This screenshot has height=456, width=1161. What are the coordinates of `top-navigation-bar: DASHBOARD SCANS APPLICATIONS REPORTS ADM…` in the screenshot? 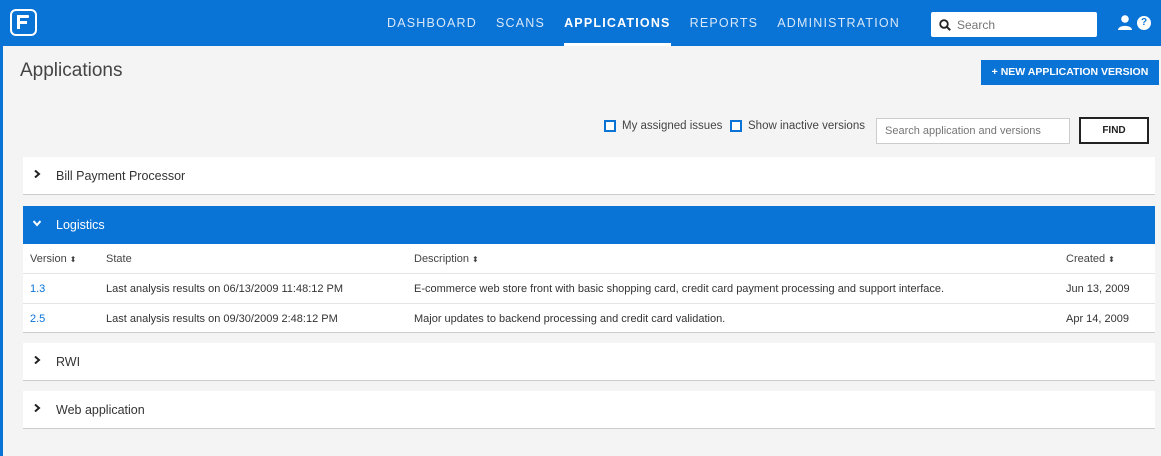 It's located at (582, 23).